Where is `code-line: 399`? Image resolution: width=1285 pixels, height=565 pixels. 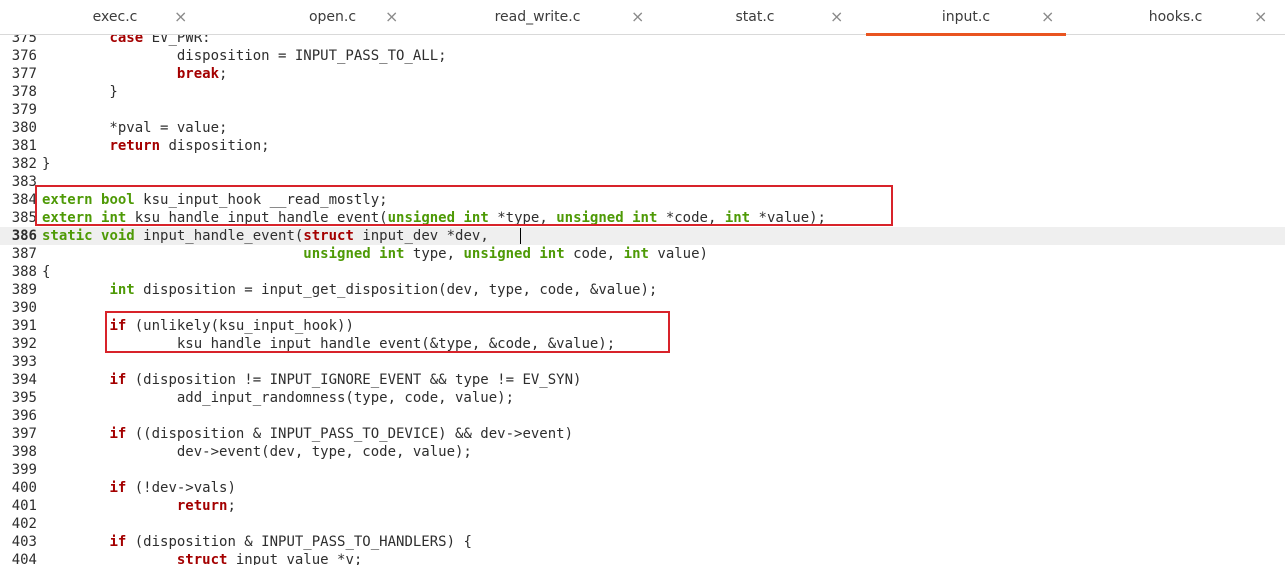 code-line: 399 is located at coordinates (642, 470).